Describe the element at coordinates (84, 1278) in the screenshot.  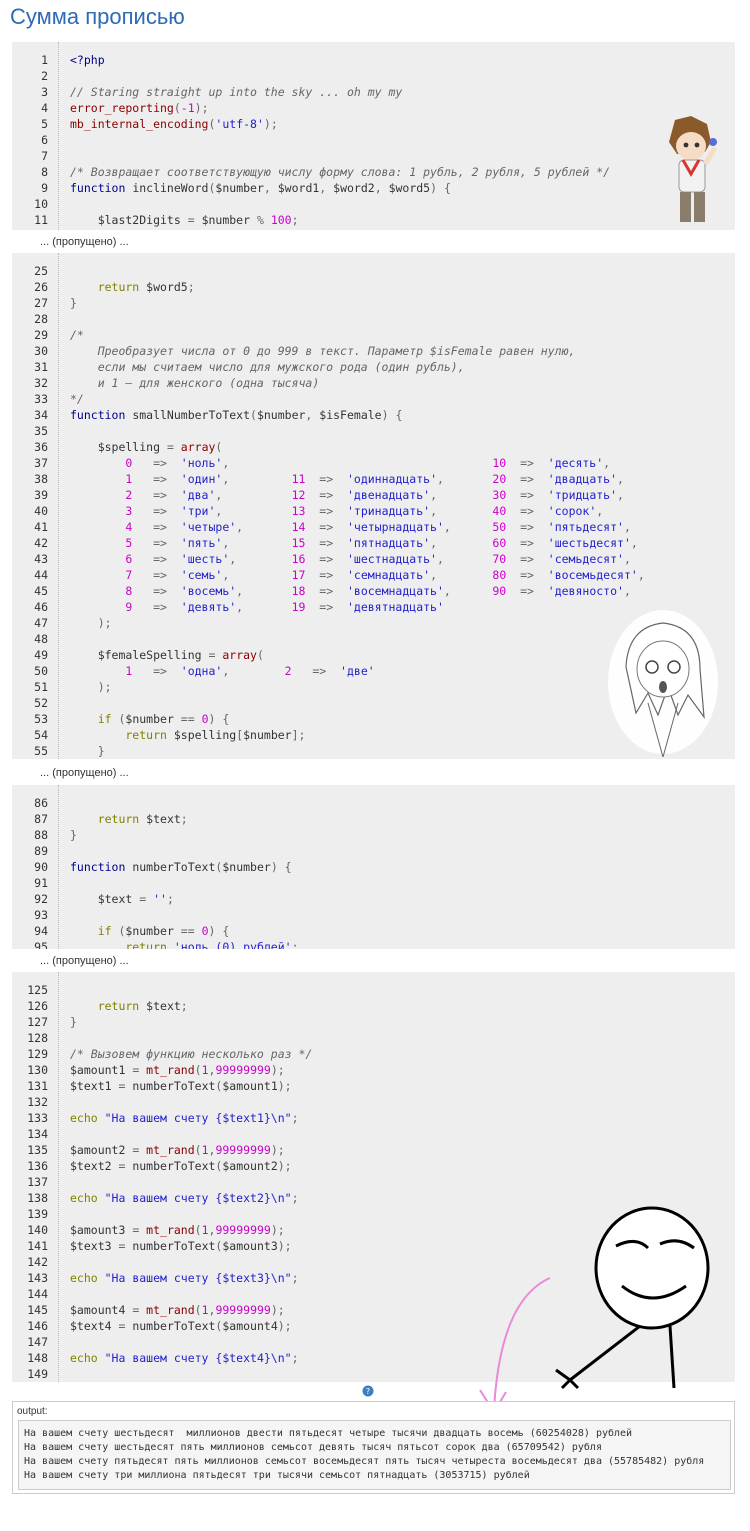
I see `code-token: echo` at that location.